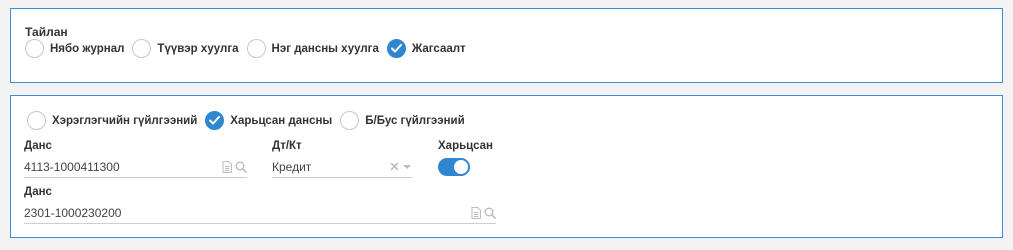 Image resolution: width=1013 pixels, height=250 pixels. I want to click on account2-field: 2301-1000230200, so click(260, 213).